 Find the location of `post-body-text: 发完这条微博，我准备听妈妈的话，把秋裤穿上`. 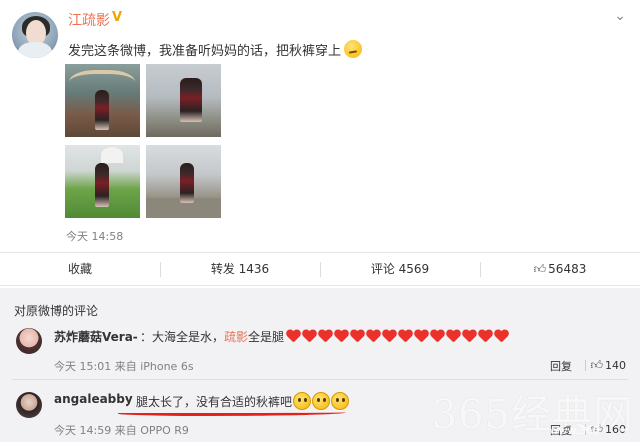

post-body-text: 发完这条微博，我准备听妈妈的话，把秋裤穿上 is located at coordinates (205, 51).